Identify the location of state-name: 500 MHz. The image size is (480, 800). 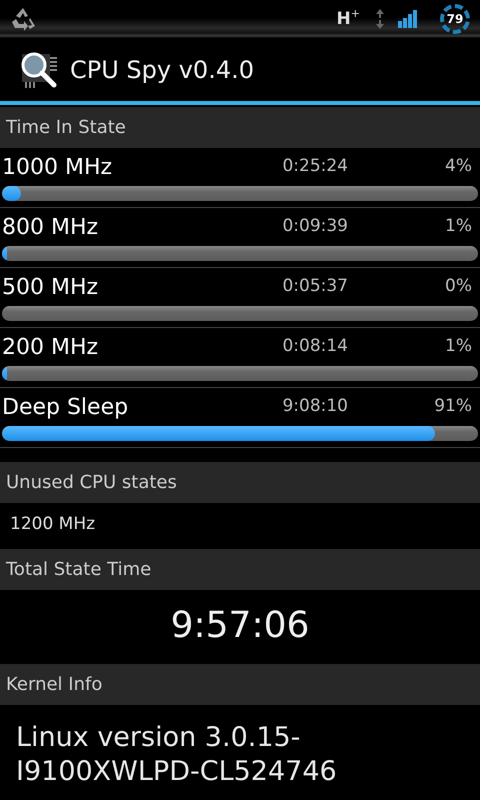
(51, 288).